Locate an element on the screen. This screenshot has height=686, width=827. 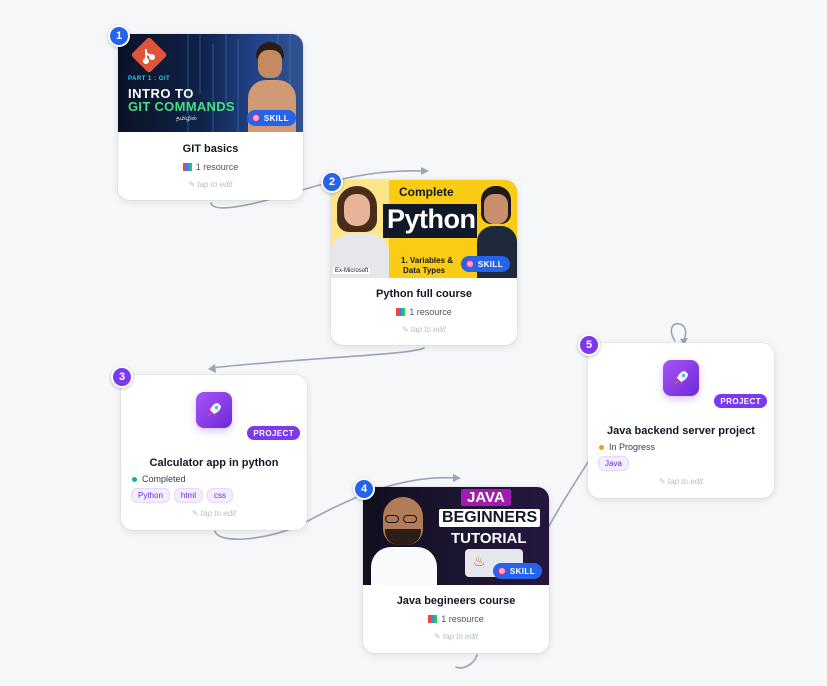
connector-5-loop is located at coordinates (678, 332).